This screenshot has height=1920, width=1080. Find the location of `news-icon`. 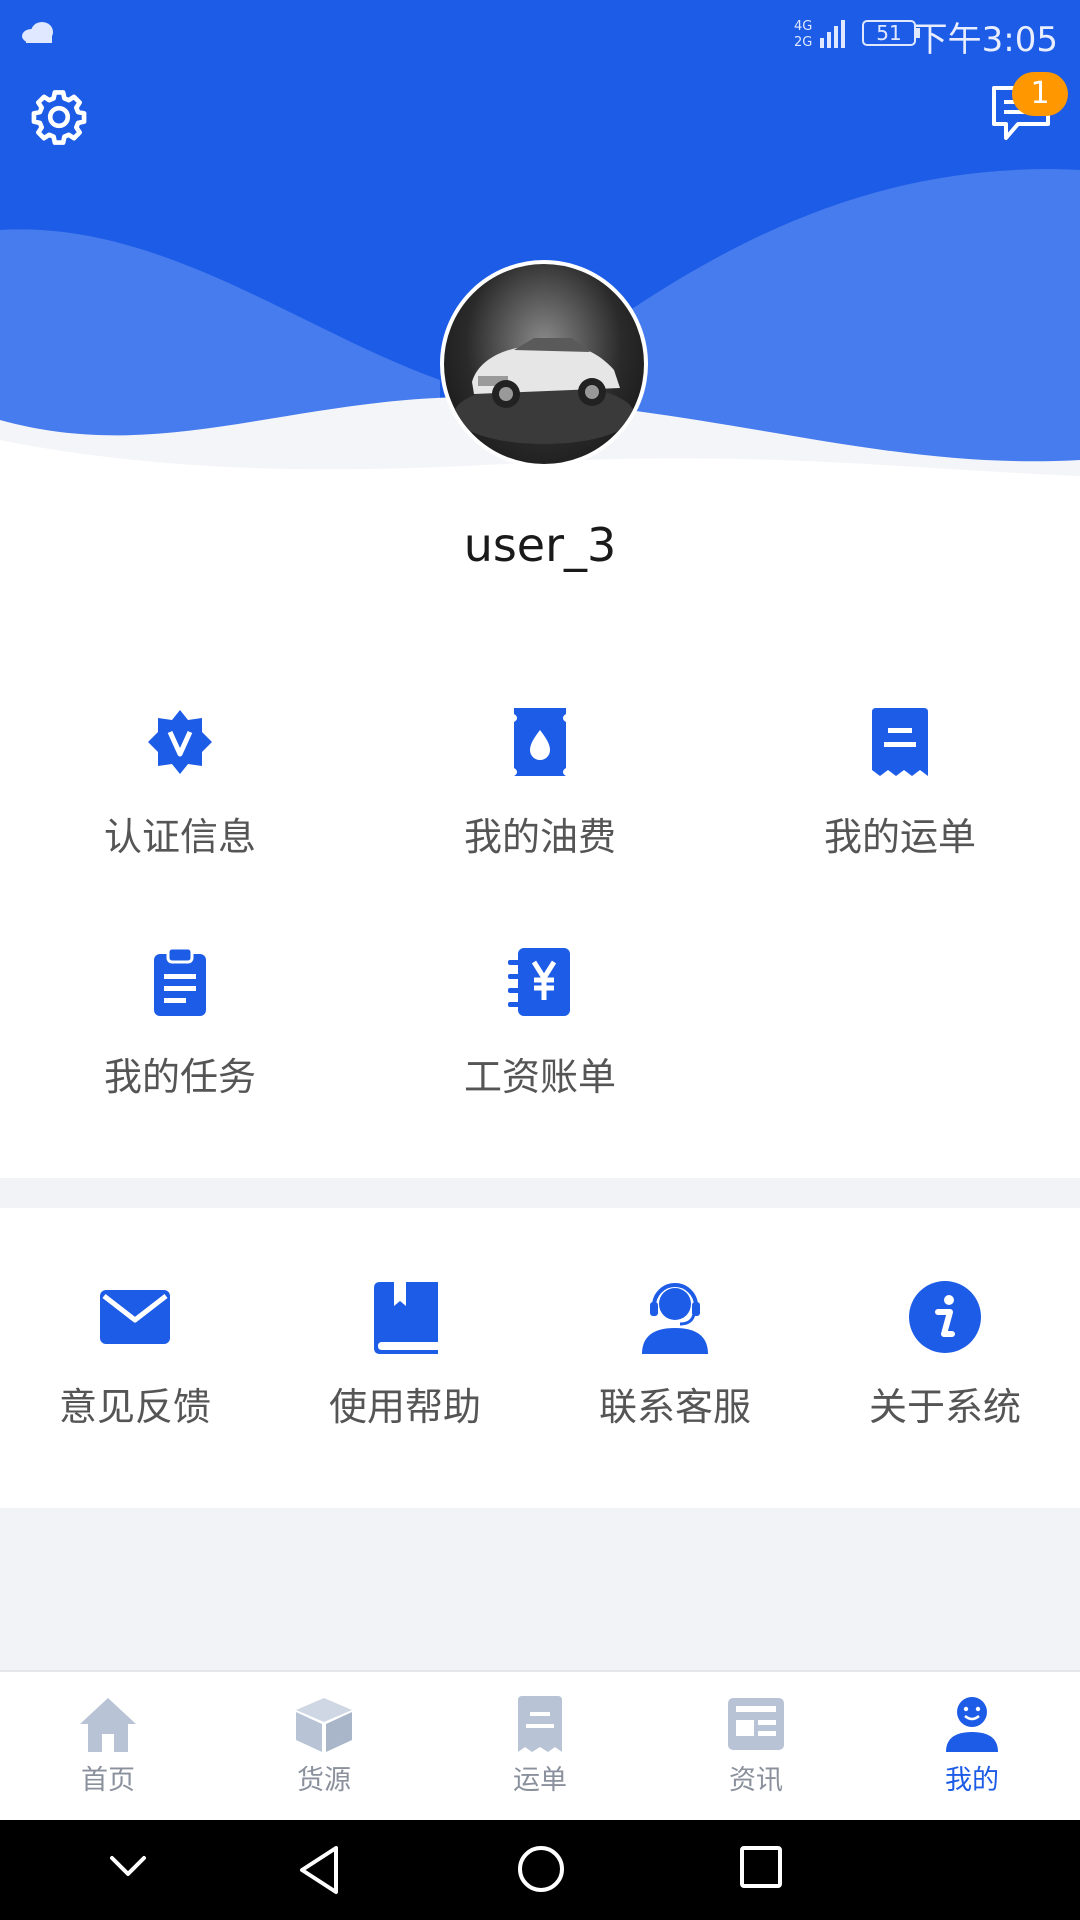

news-icon is located at coordinates (756, 1724).